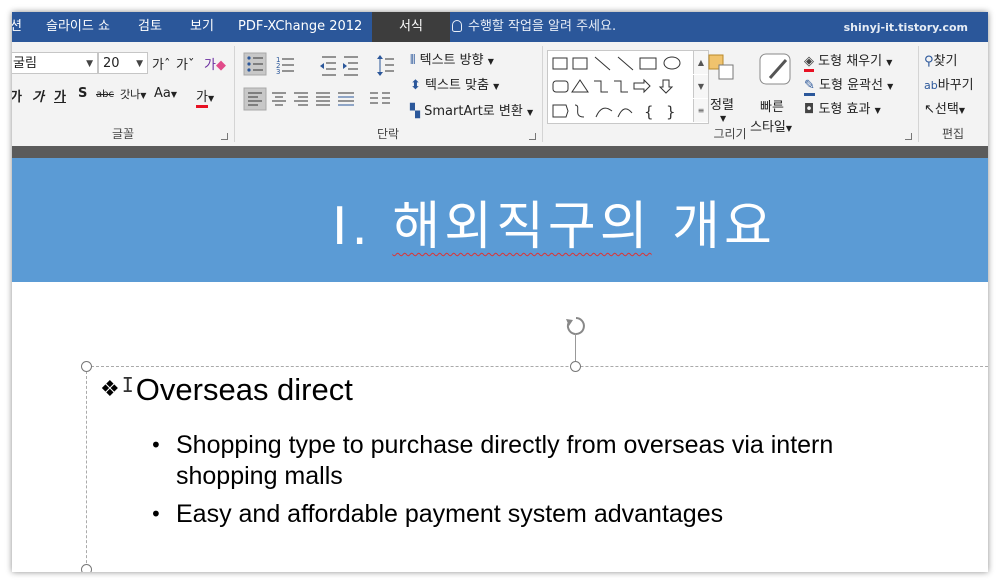 The width and height of the screenshot is (1000, 586). Describe the element at coordinates (723, 71) in the screenshot. I see `arrange-button` at that location.